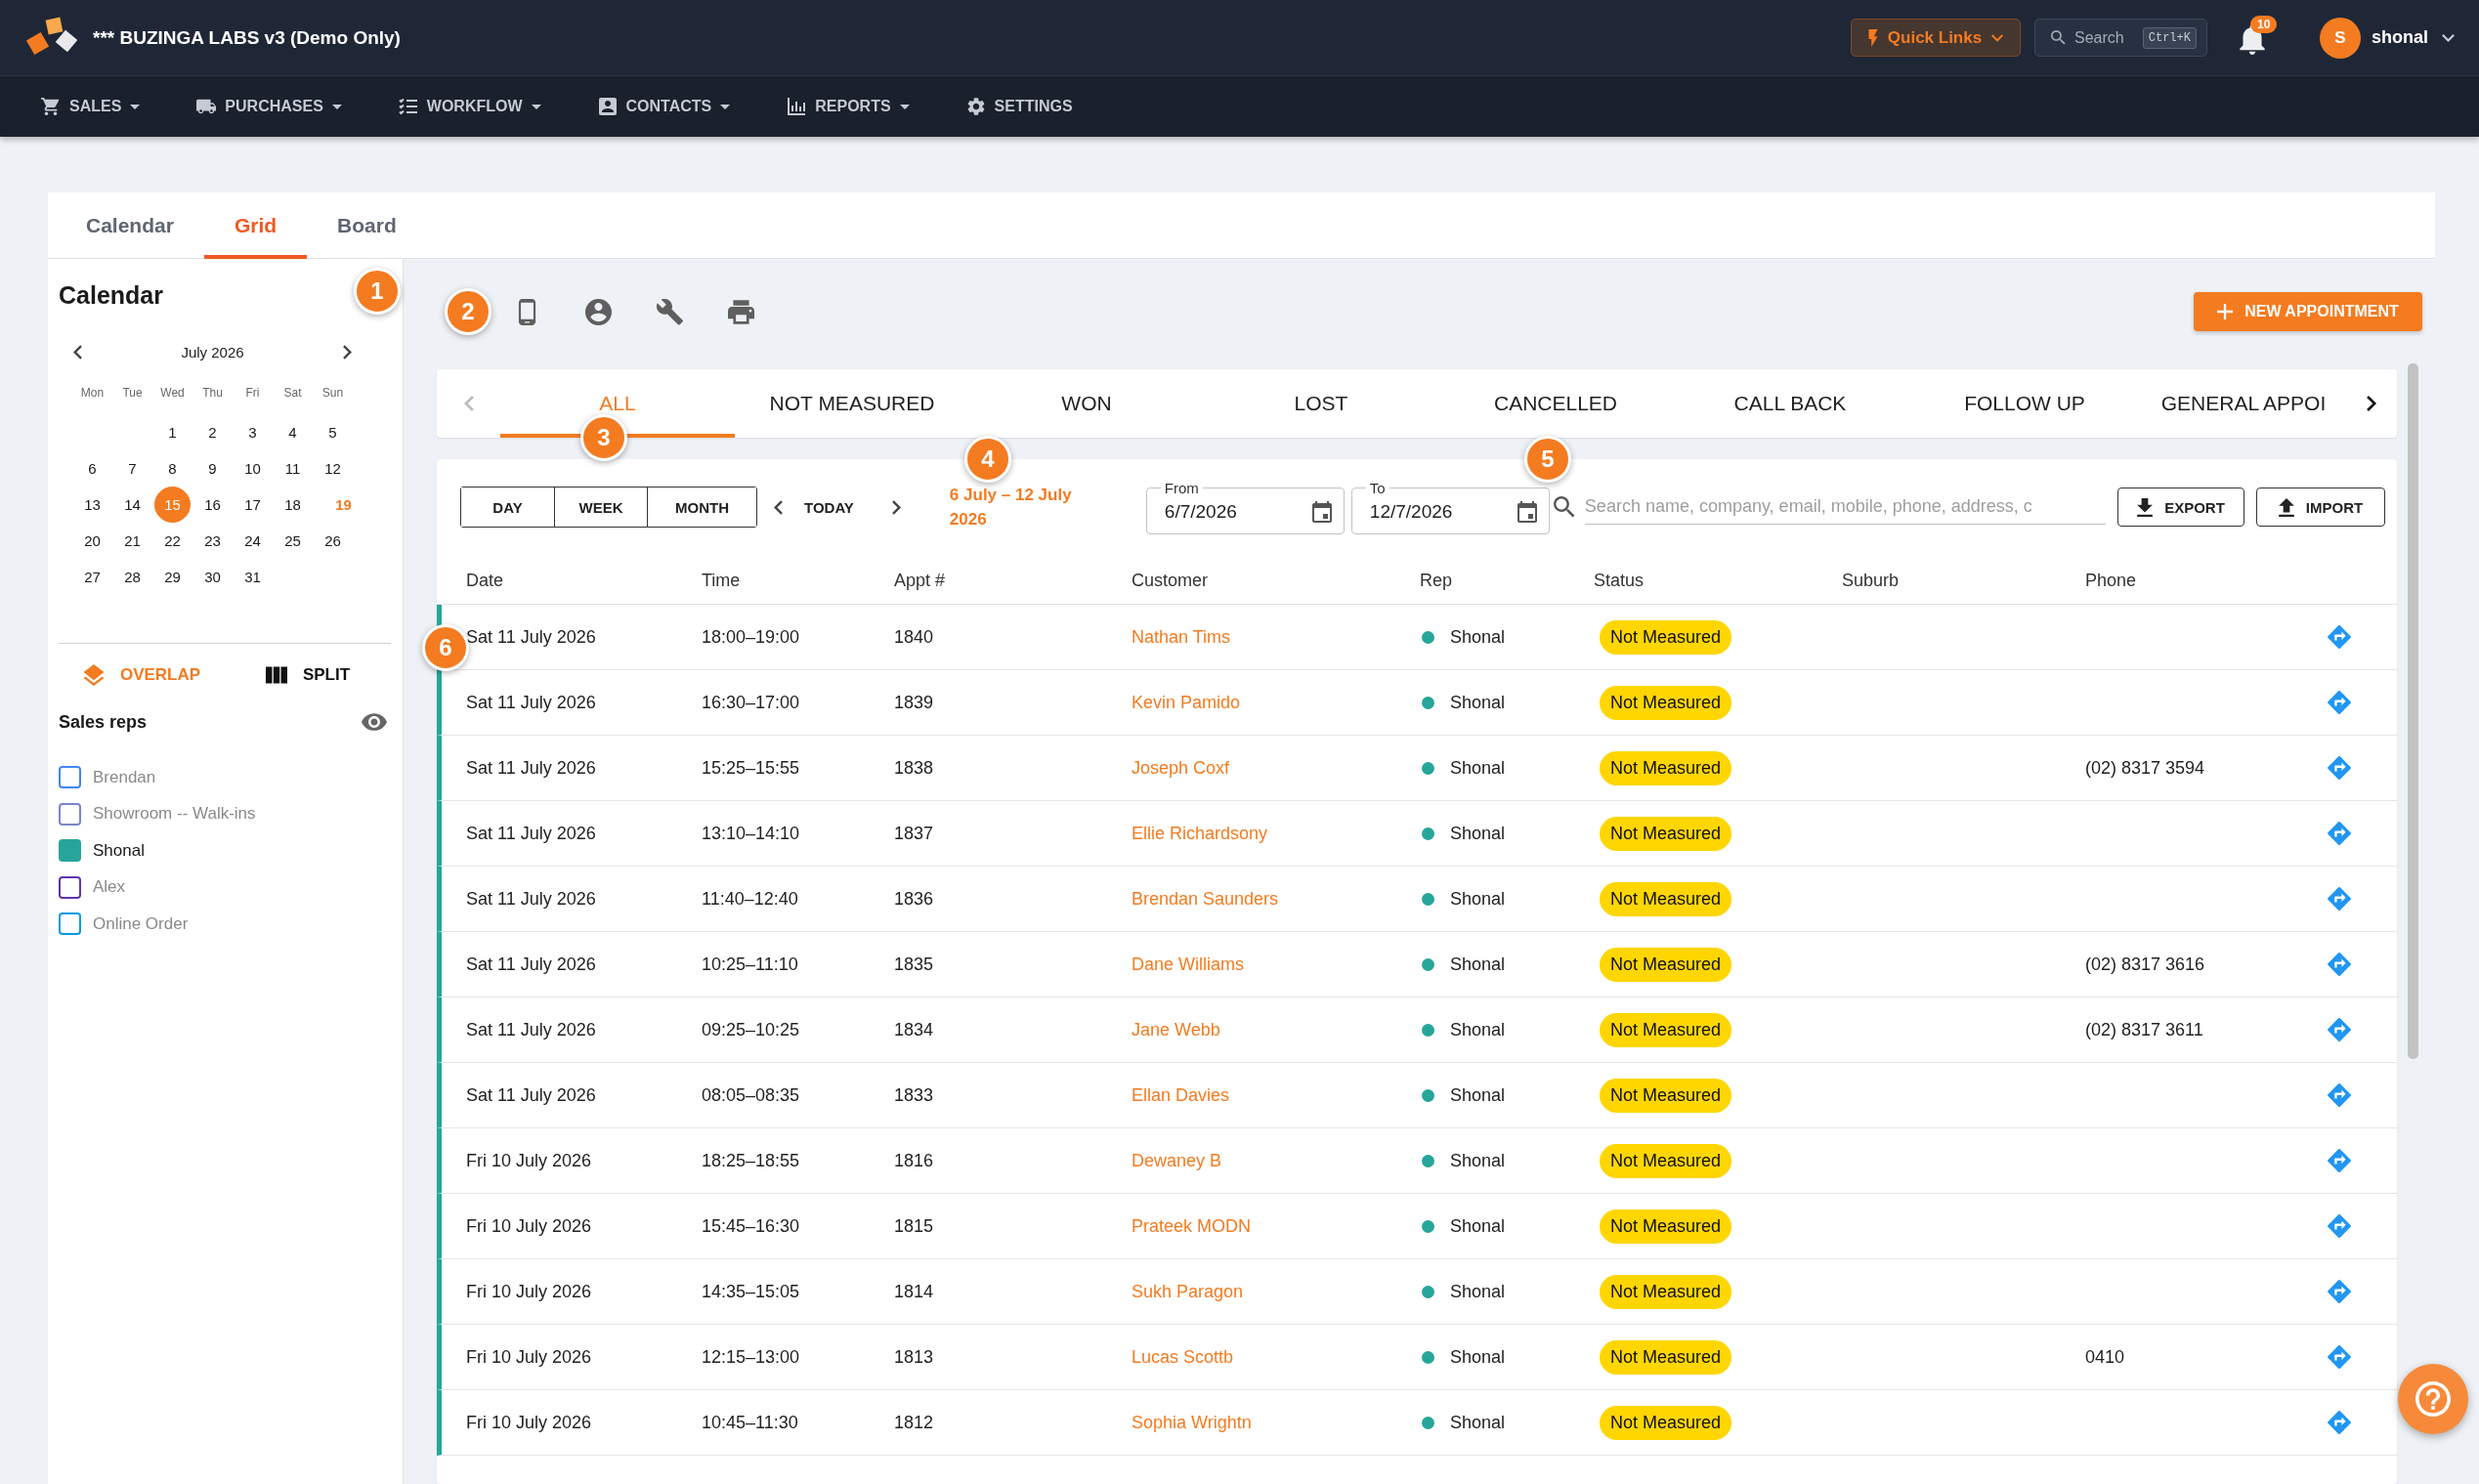 The height and width of the screenshot is (1484, 2479). Describe the element at coordinates (212, 505) in the screenshot. I see `calendar-day: 16` at that location.